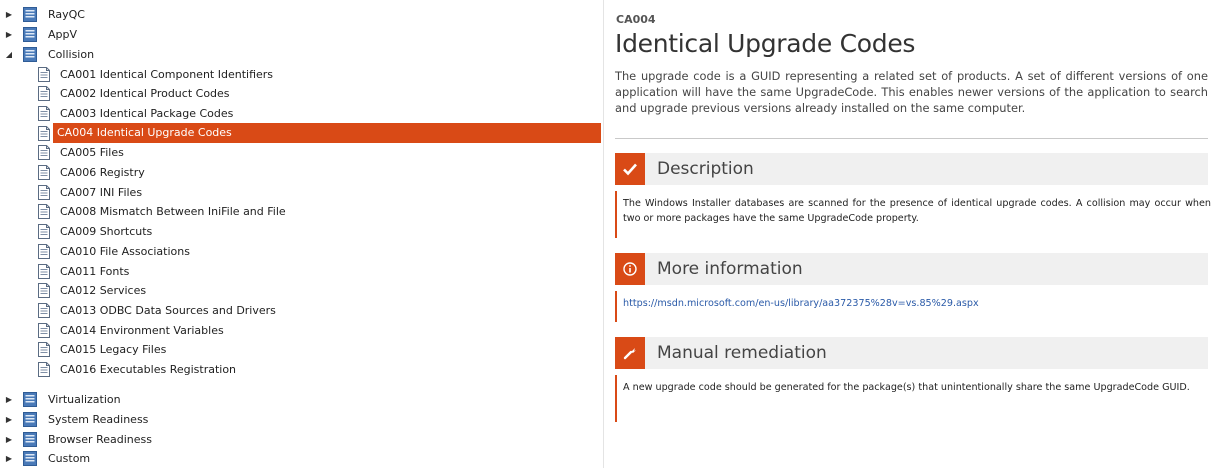 The image size is (1217, 469). I want to click on tree-group-label: AppV, so click(63, 34).